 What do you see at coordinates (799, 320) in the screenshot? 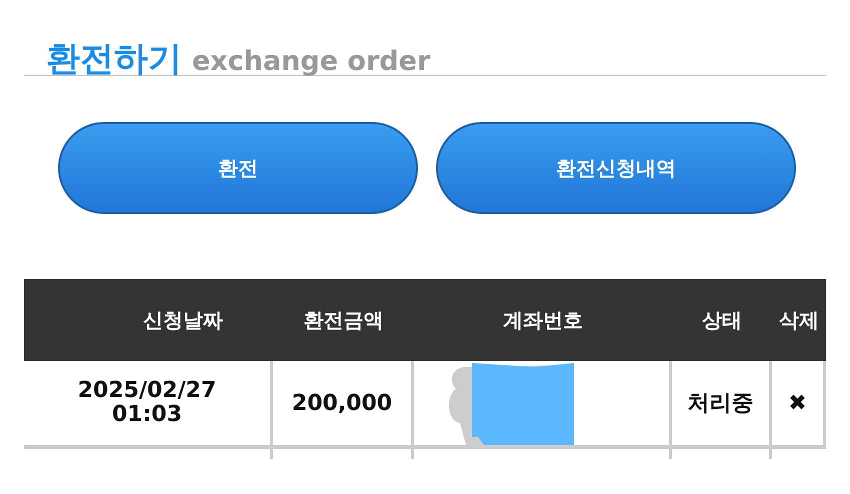
I see `column-header: 삭제` at bounding box center [799, 320].